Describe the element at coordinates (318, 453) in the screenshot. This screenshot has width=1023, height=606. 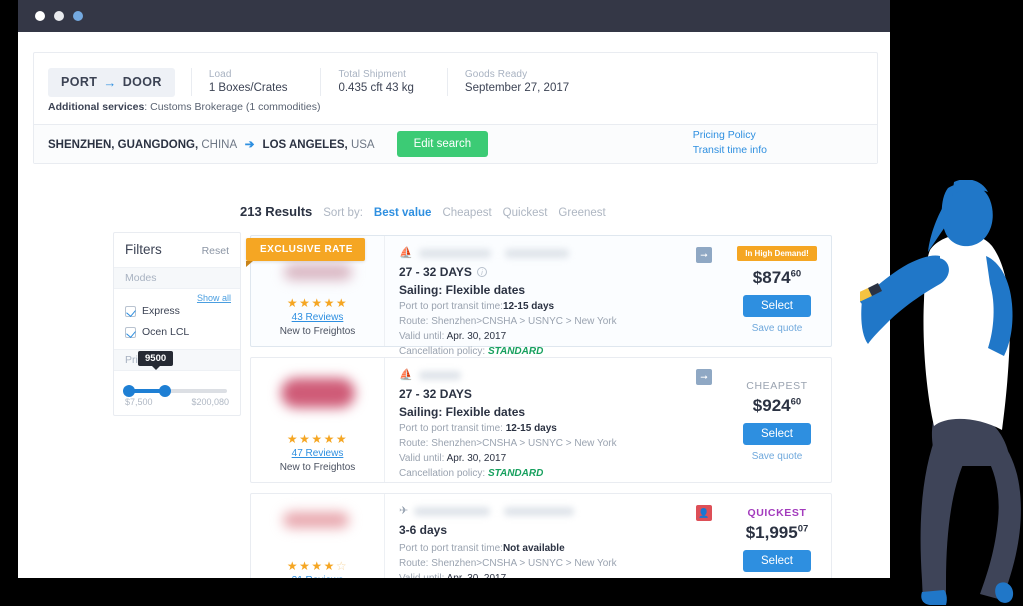
I see `reviews-link: 47 Reviews` at that location.